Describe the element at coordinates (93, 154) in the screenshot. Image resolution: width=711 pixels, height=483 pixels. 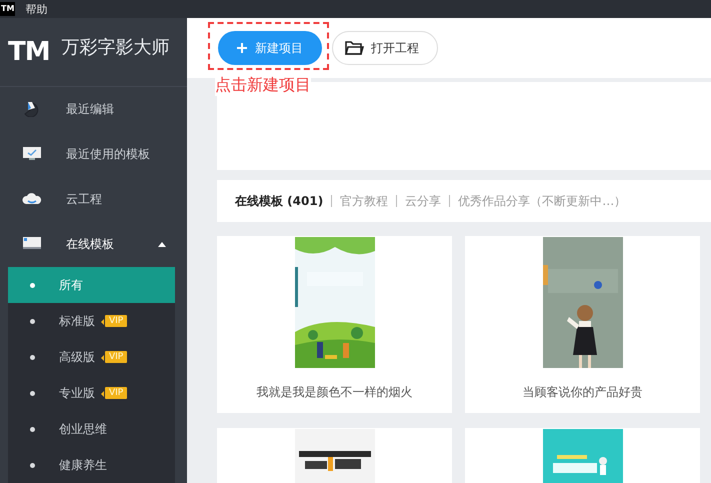
I see `nav-item: 最近使用的模板` at that location.